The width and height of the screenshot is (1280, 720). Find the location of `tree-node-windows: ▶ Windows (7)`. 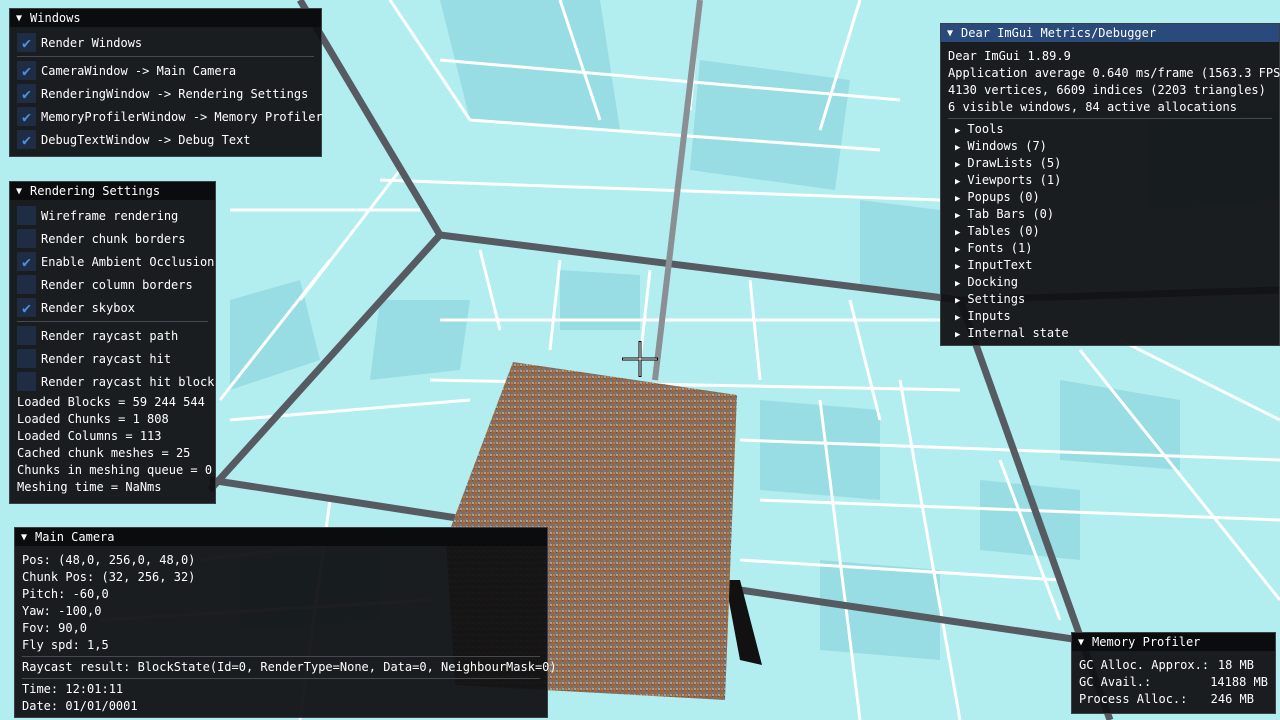

tree-node-windows: ▶ Windows (7) is located at coordinates (1110, 146).